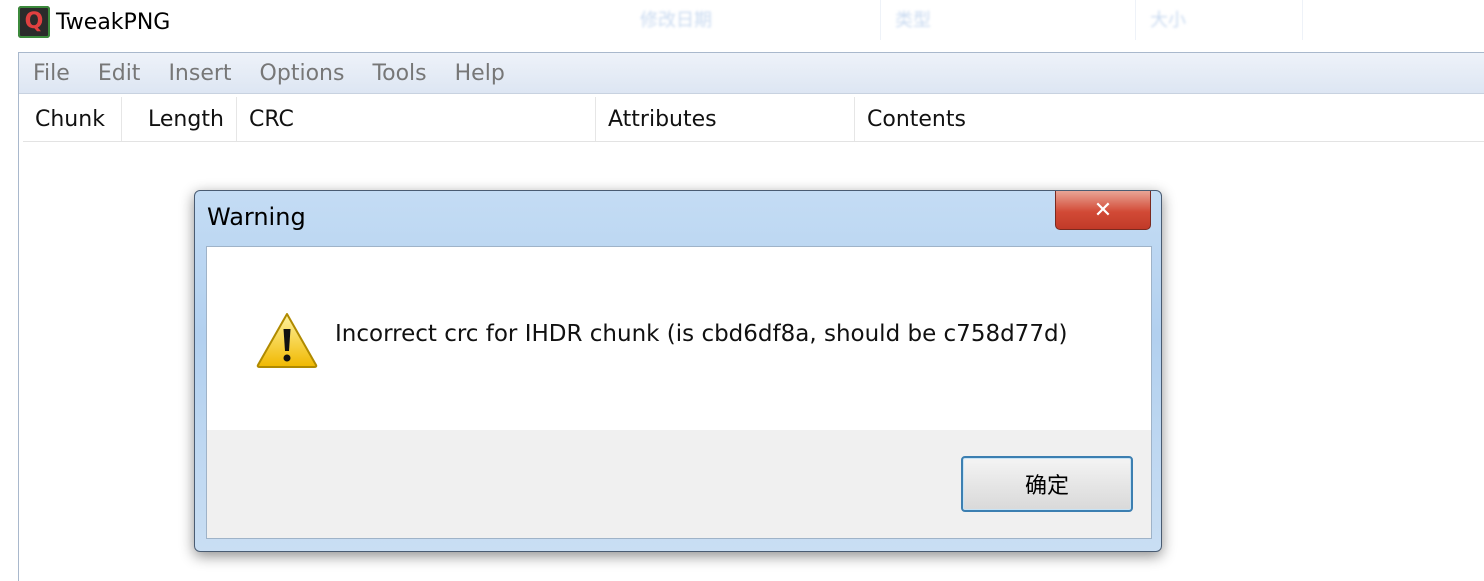 The height and width of the screenshot is (581, 1484). Describe the element at coordinates (913, 20) in the screenshot. I see `bg-column-type: 类型` at that location.